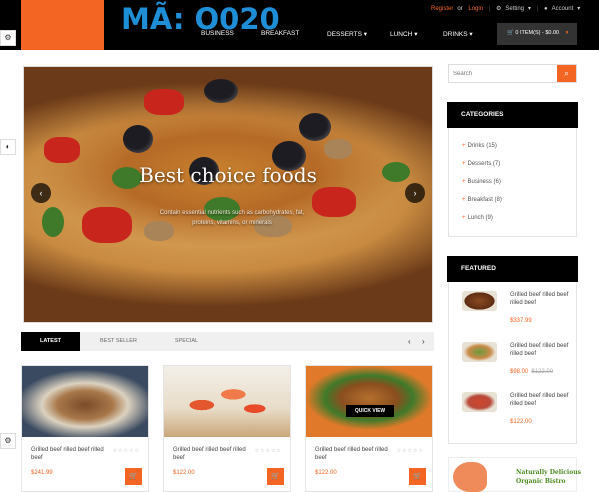 The image size is (599, 492). Describe the element at coordinates (475, 9) in the screenshot. I see `login-link: Login` at that location.